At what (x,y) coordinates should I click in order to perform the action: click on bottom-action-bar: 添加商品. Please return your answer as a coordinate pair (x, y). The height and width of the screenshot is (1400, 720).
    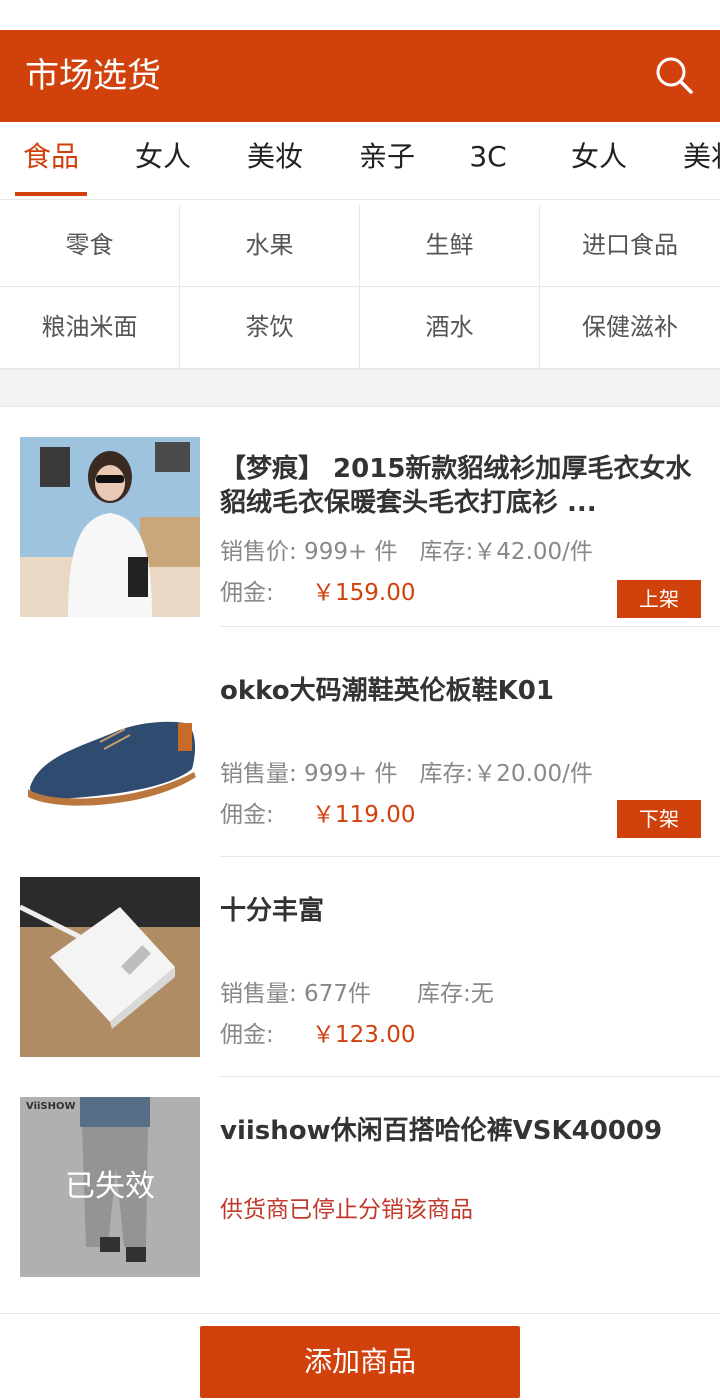
    Looking at the image, I should click on (360, 1356).